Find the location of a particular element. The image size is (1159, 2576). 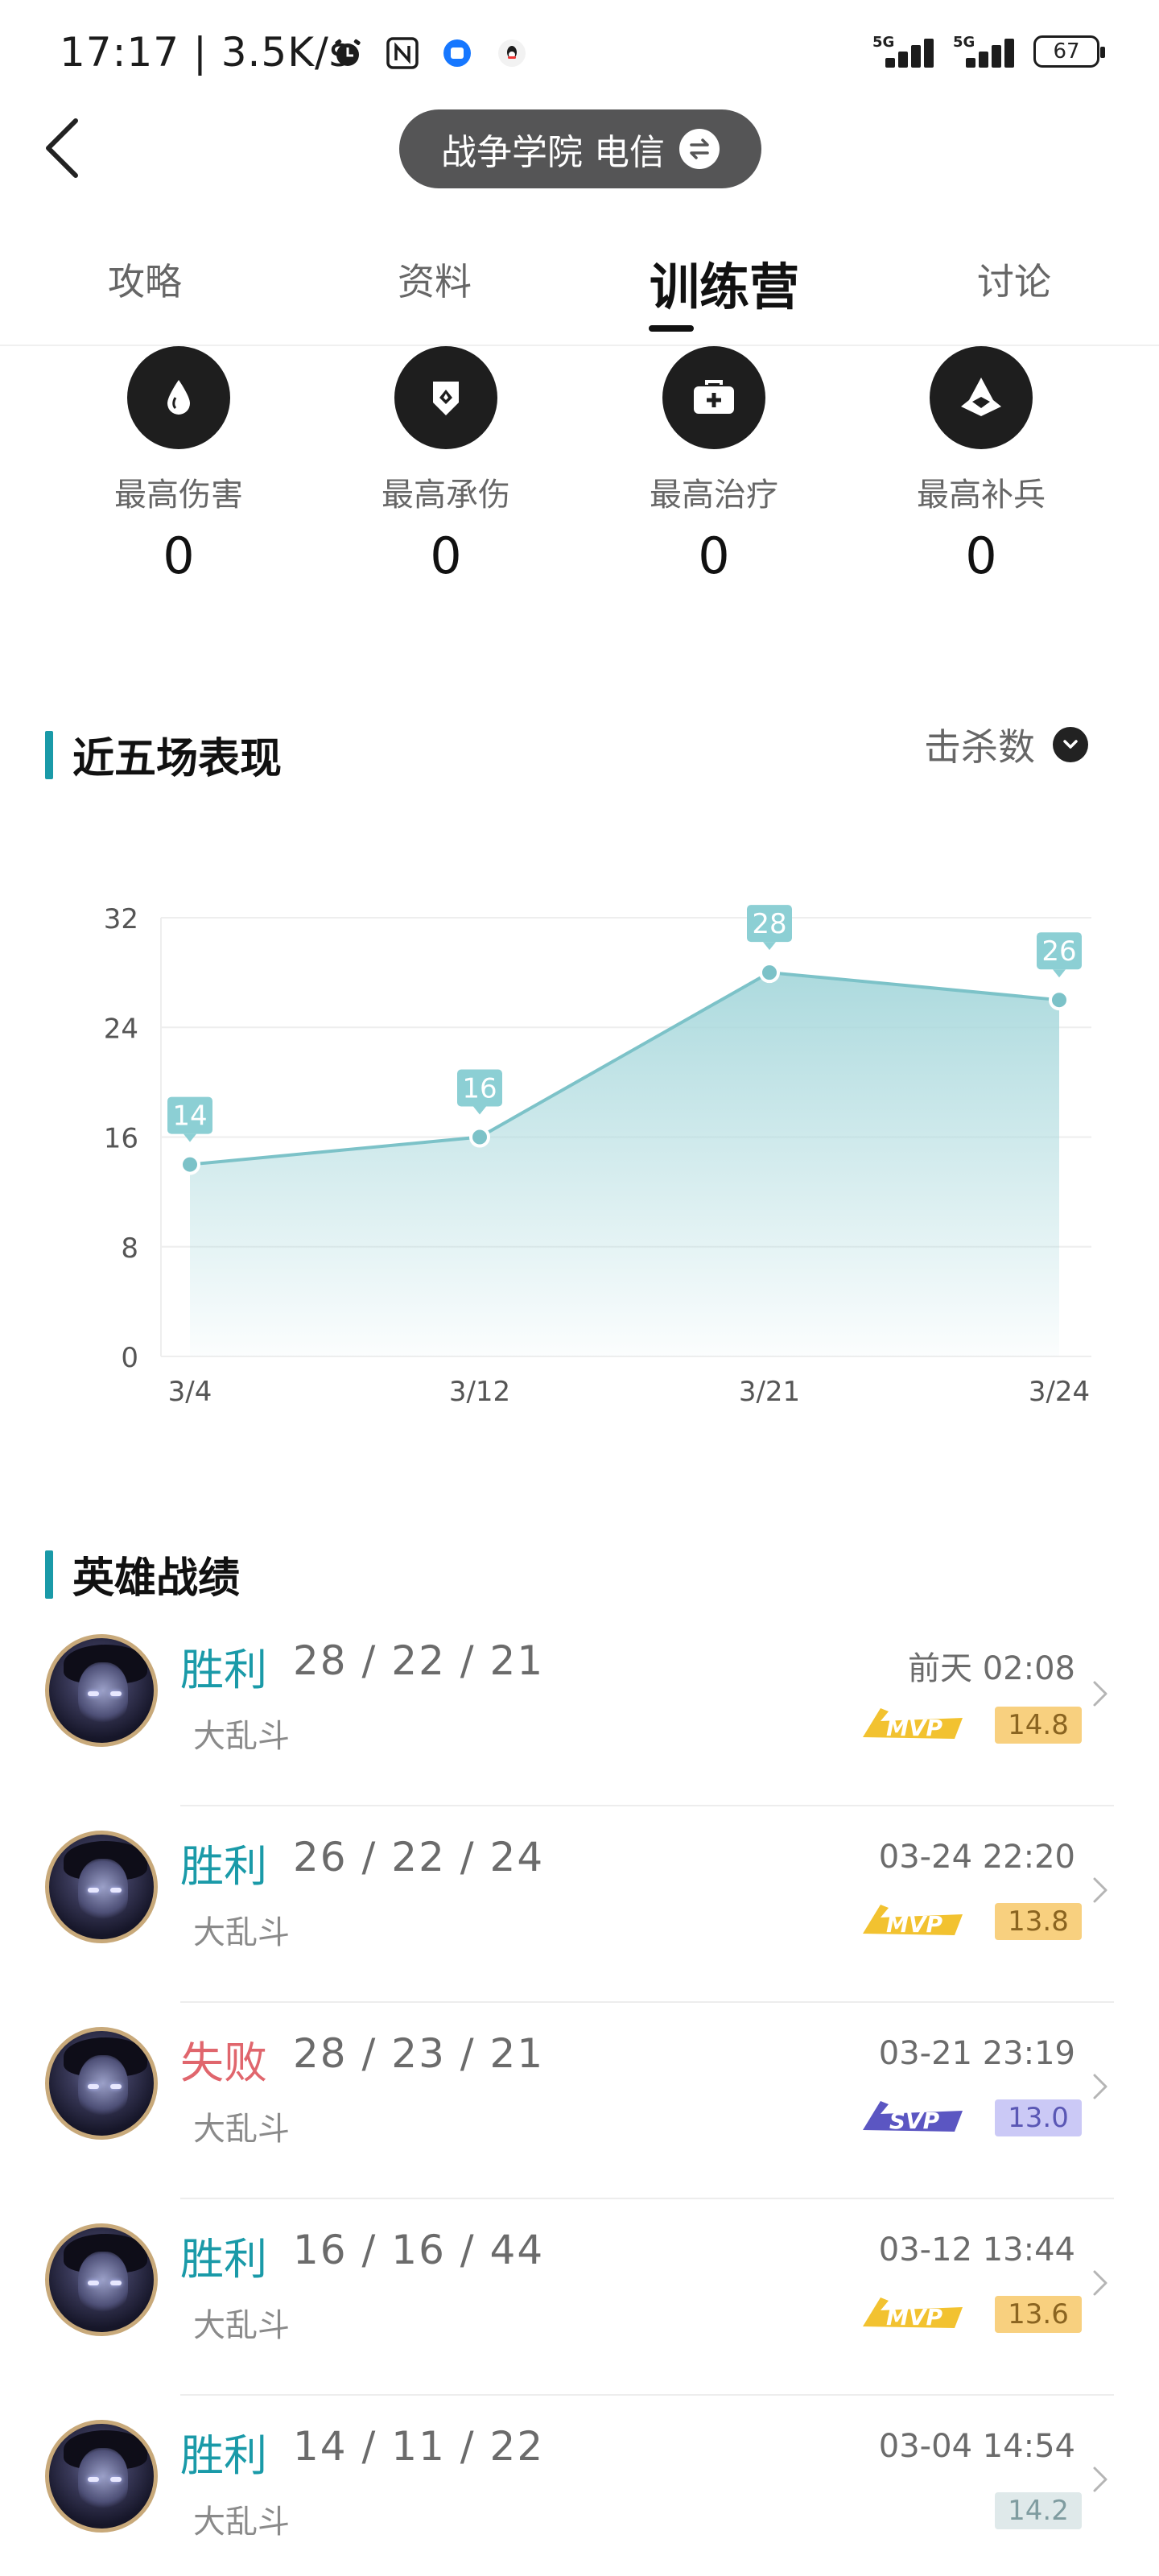

match-time: 前天 02:08 is located at coordinates (991, 1668).